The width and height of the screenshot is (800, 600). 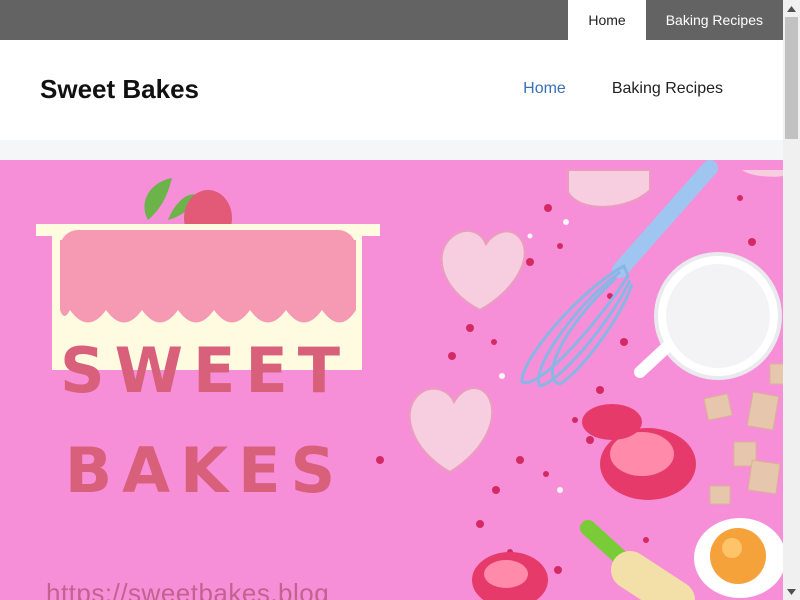 What do you see at coordinates (391, 20) in the screenshot?
I see `top-bar: Home Baking Recipes` at bounding box center [391, 20].